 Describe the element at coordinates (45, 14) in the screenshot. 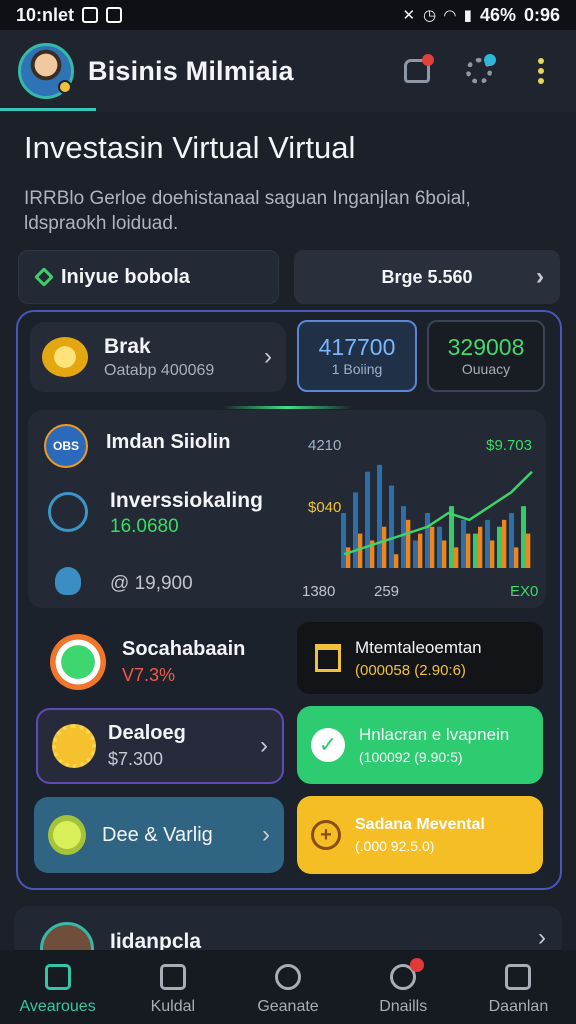

I see `status-time: 10:nlet` at that location.